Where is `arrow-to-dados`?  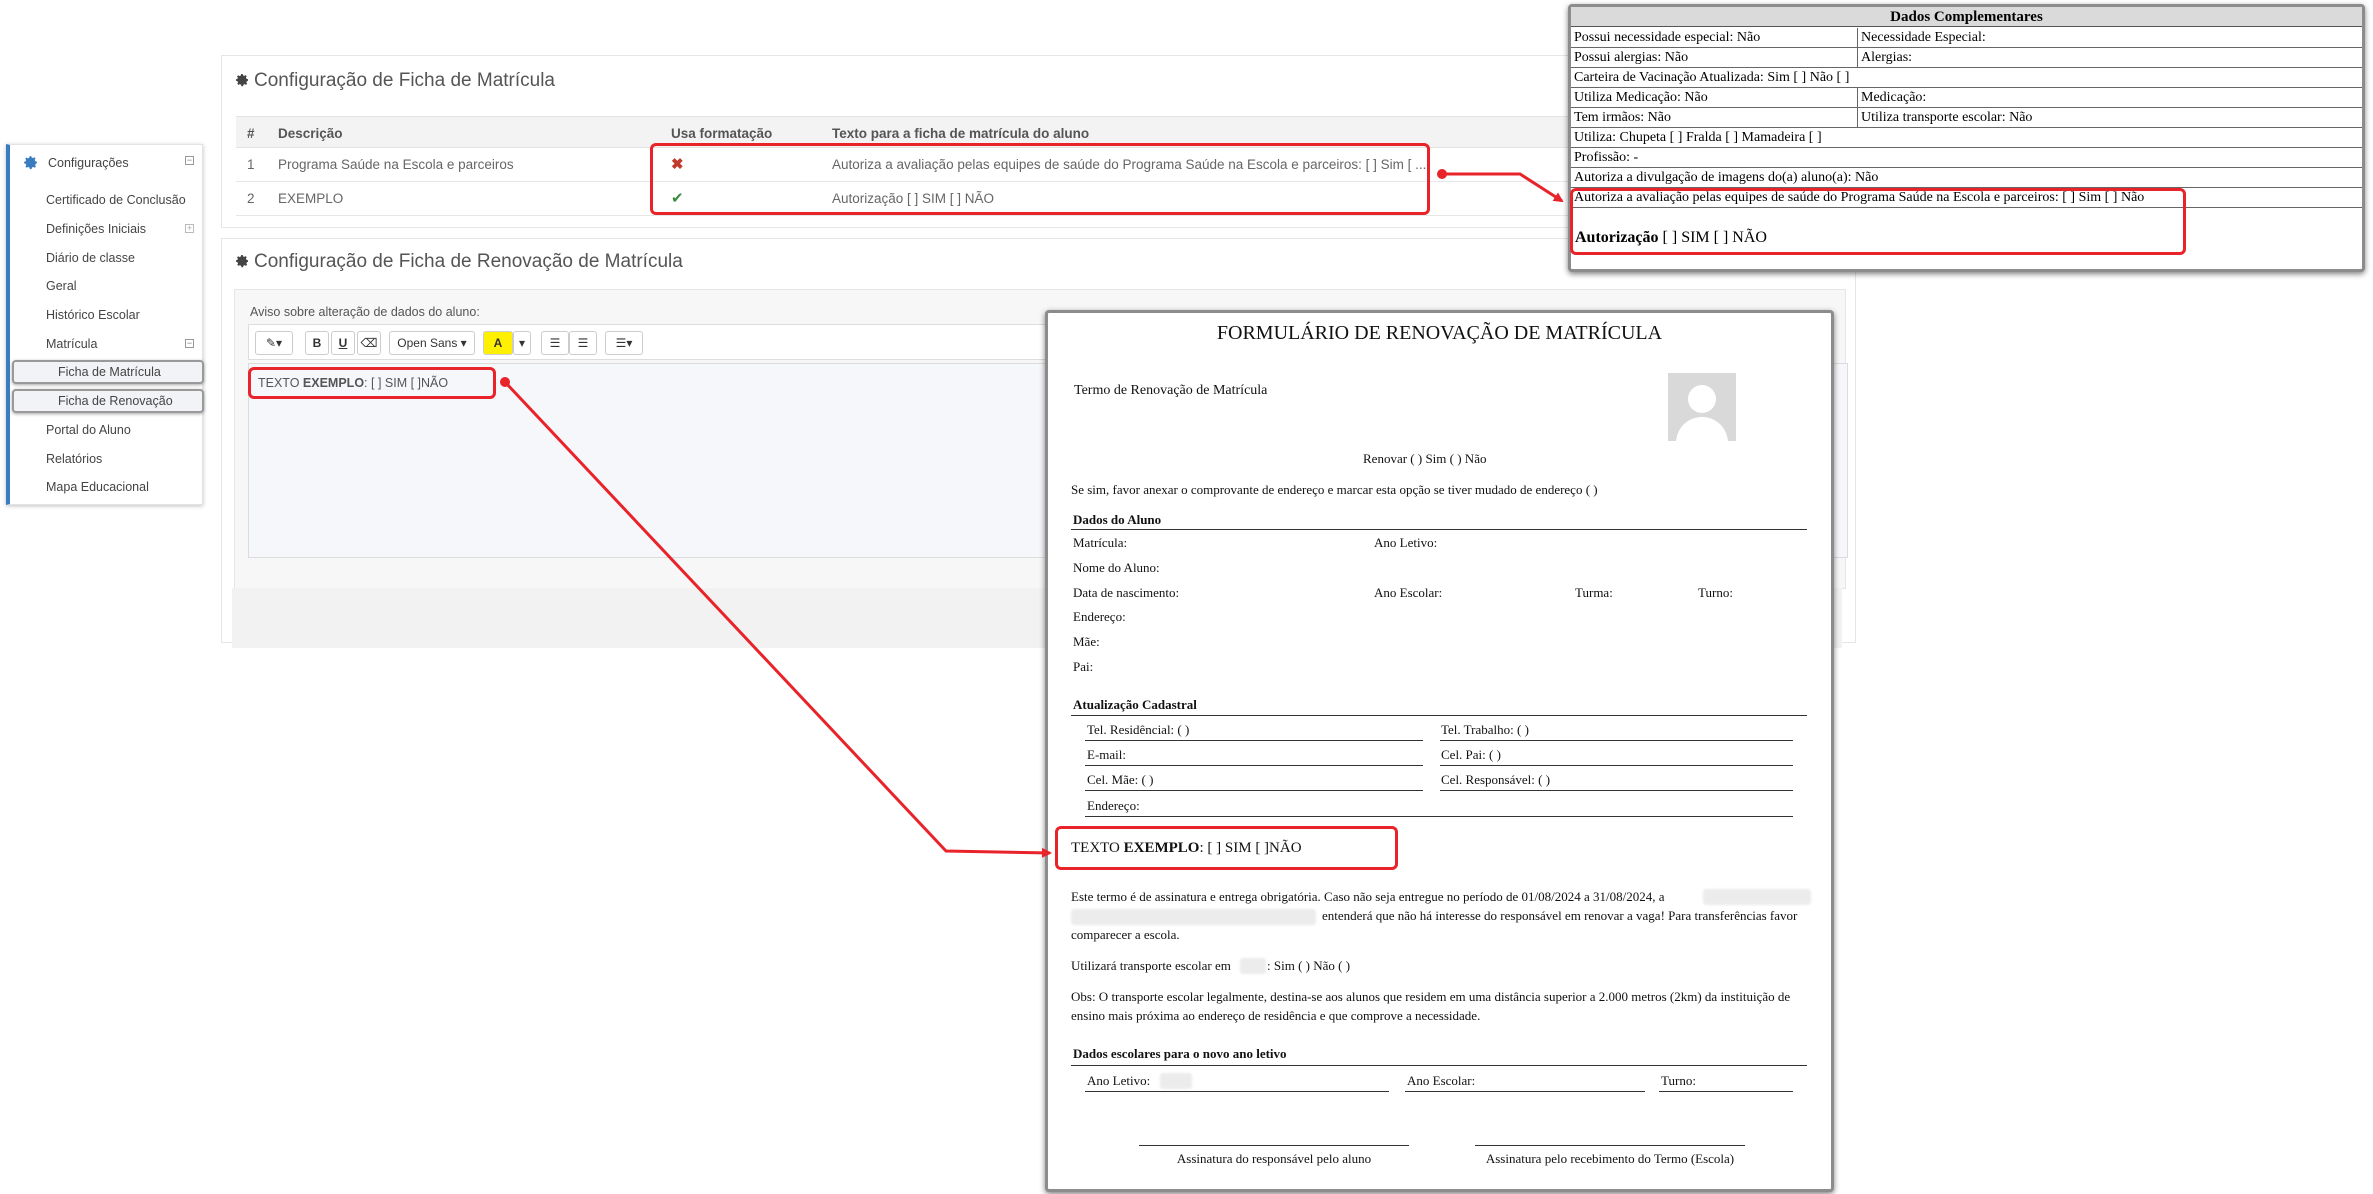 arrow-to-dados is located at coordinates (1500, 186).